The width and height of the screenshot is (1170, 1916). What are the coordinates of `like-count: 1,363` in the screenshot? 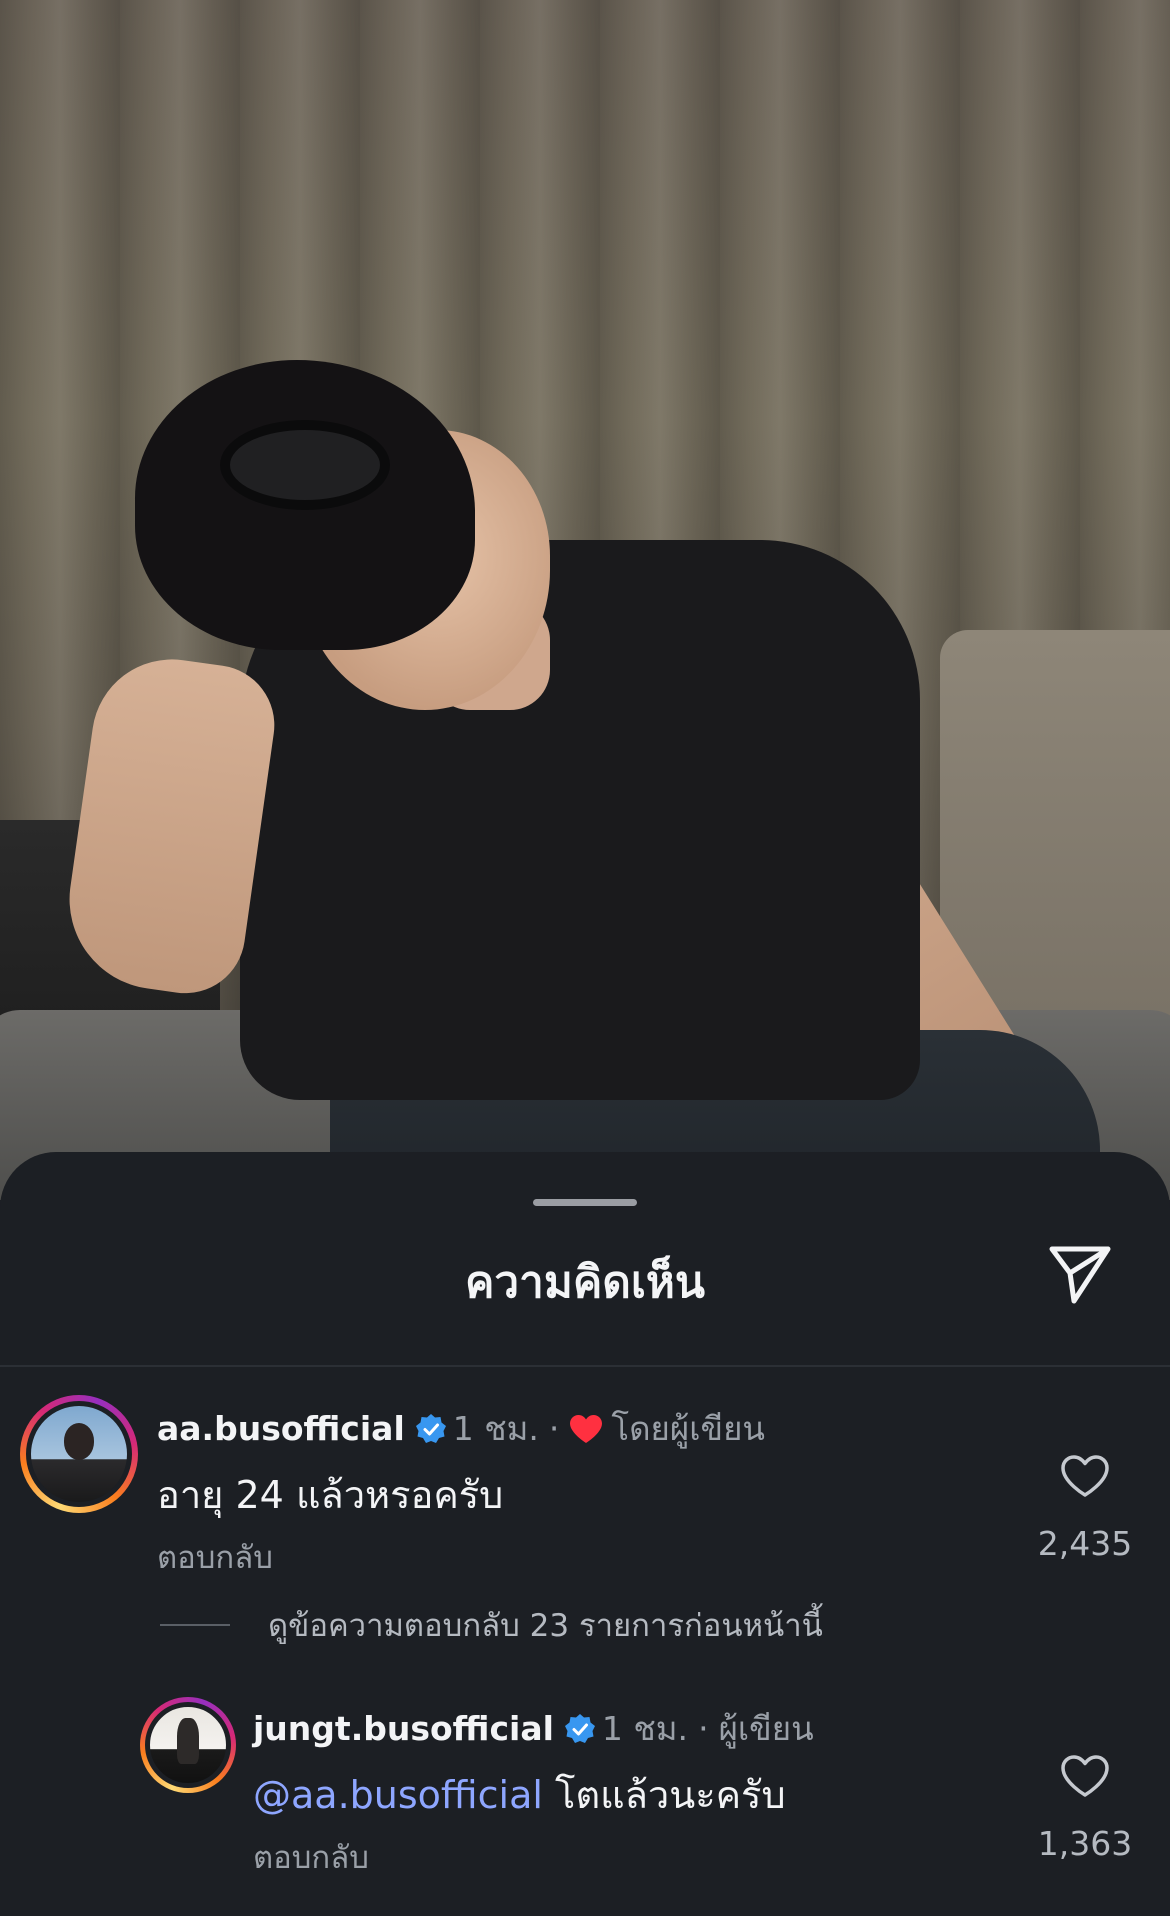 It's located at (1085, 1843).